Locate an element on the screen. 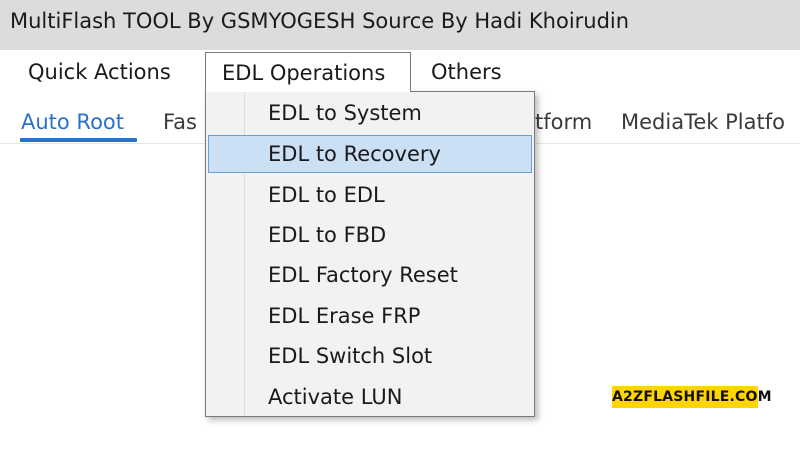 This screenshot has height=450, width=800. tab-auto-root: Auto Root is located at coordinates (72, 122).